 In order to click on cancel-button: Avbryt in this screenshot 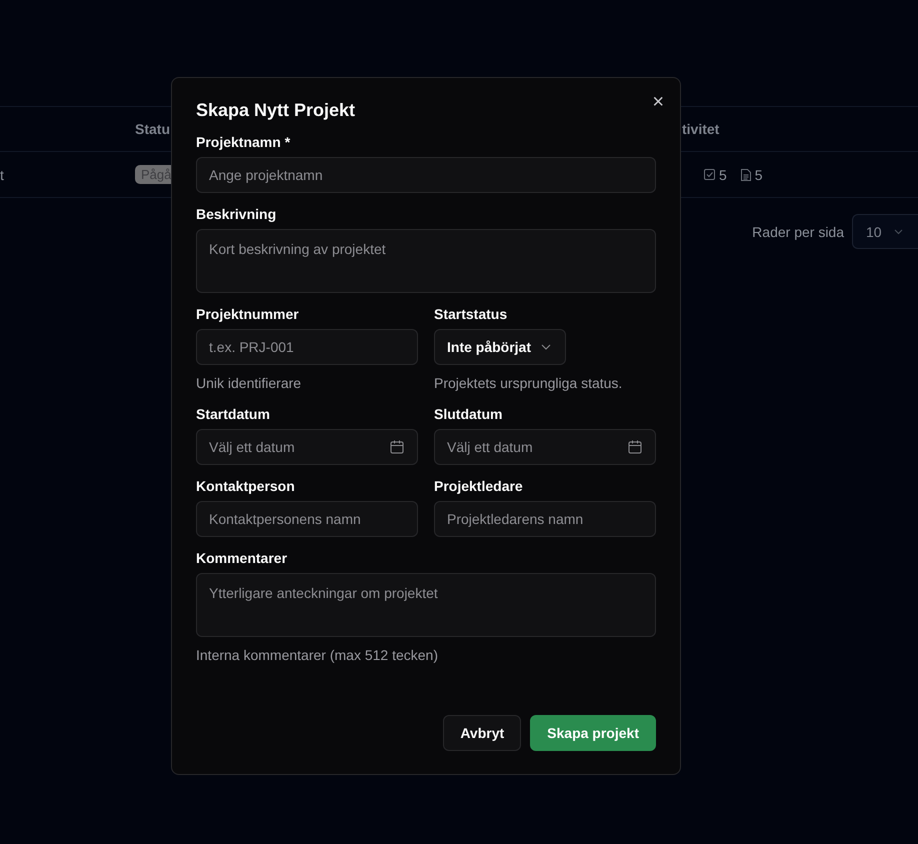, I will do `click(482, 733)`.